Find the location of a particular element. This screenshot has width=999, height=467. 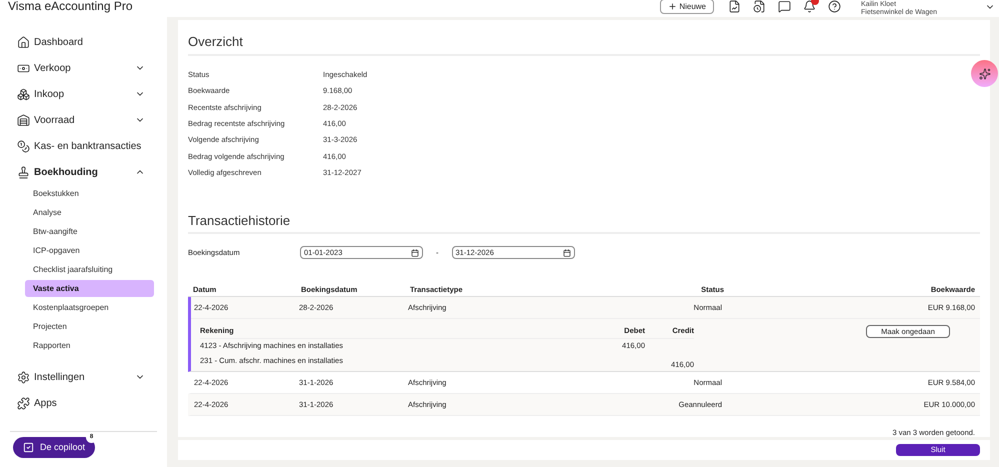

sidebar-subitem: Btw-aangifte is located at coordinates (89, 231).